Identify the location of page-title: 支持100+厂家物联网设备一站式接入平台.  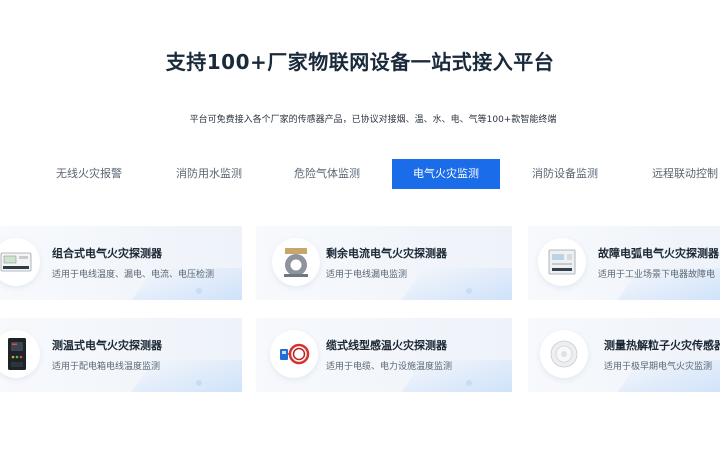
(360, 62).